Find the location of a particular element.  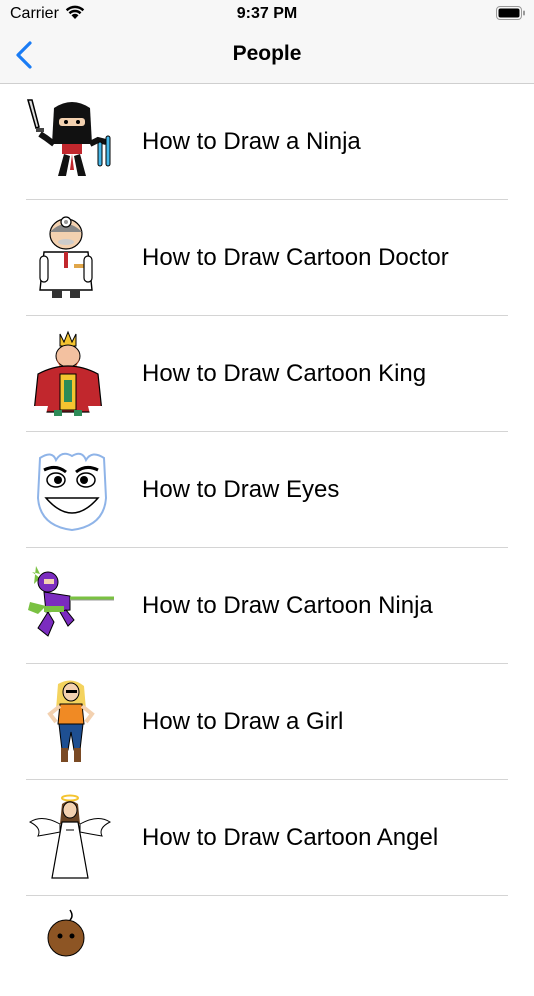

list-item: How to Draw a Girl is located at coordinates (267, 722).